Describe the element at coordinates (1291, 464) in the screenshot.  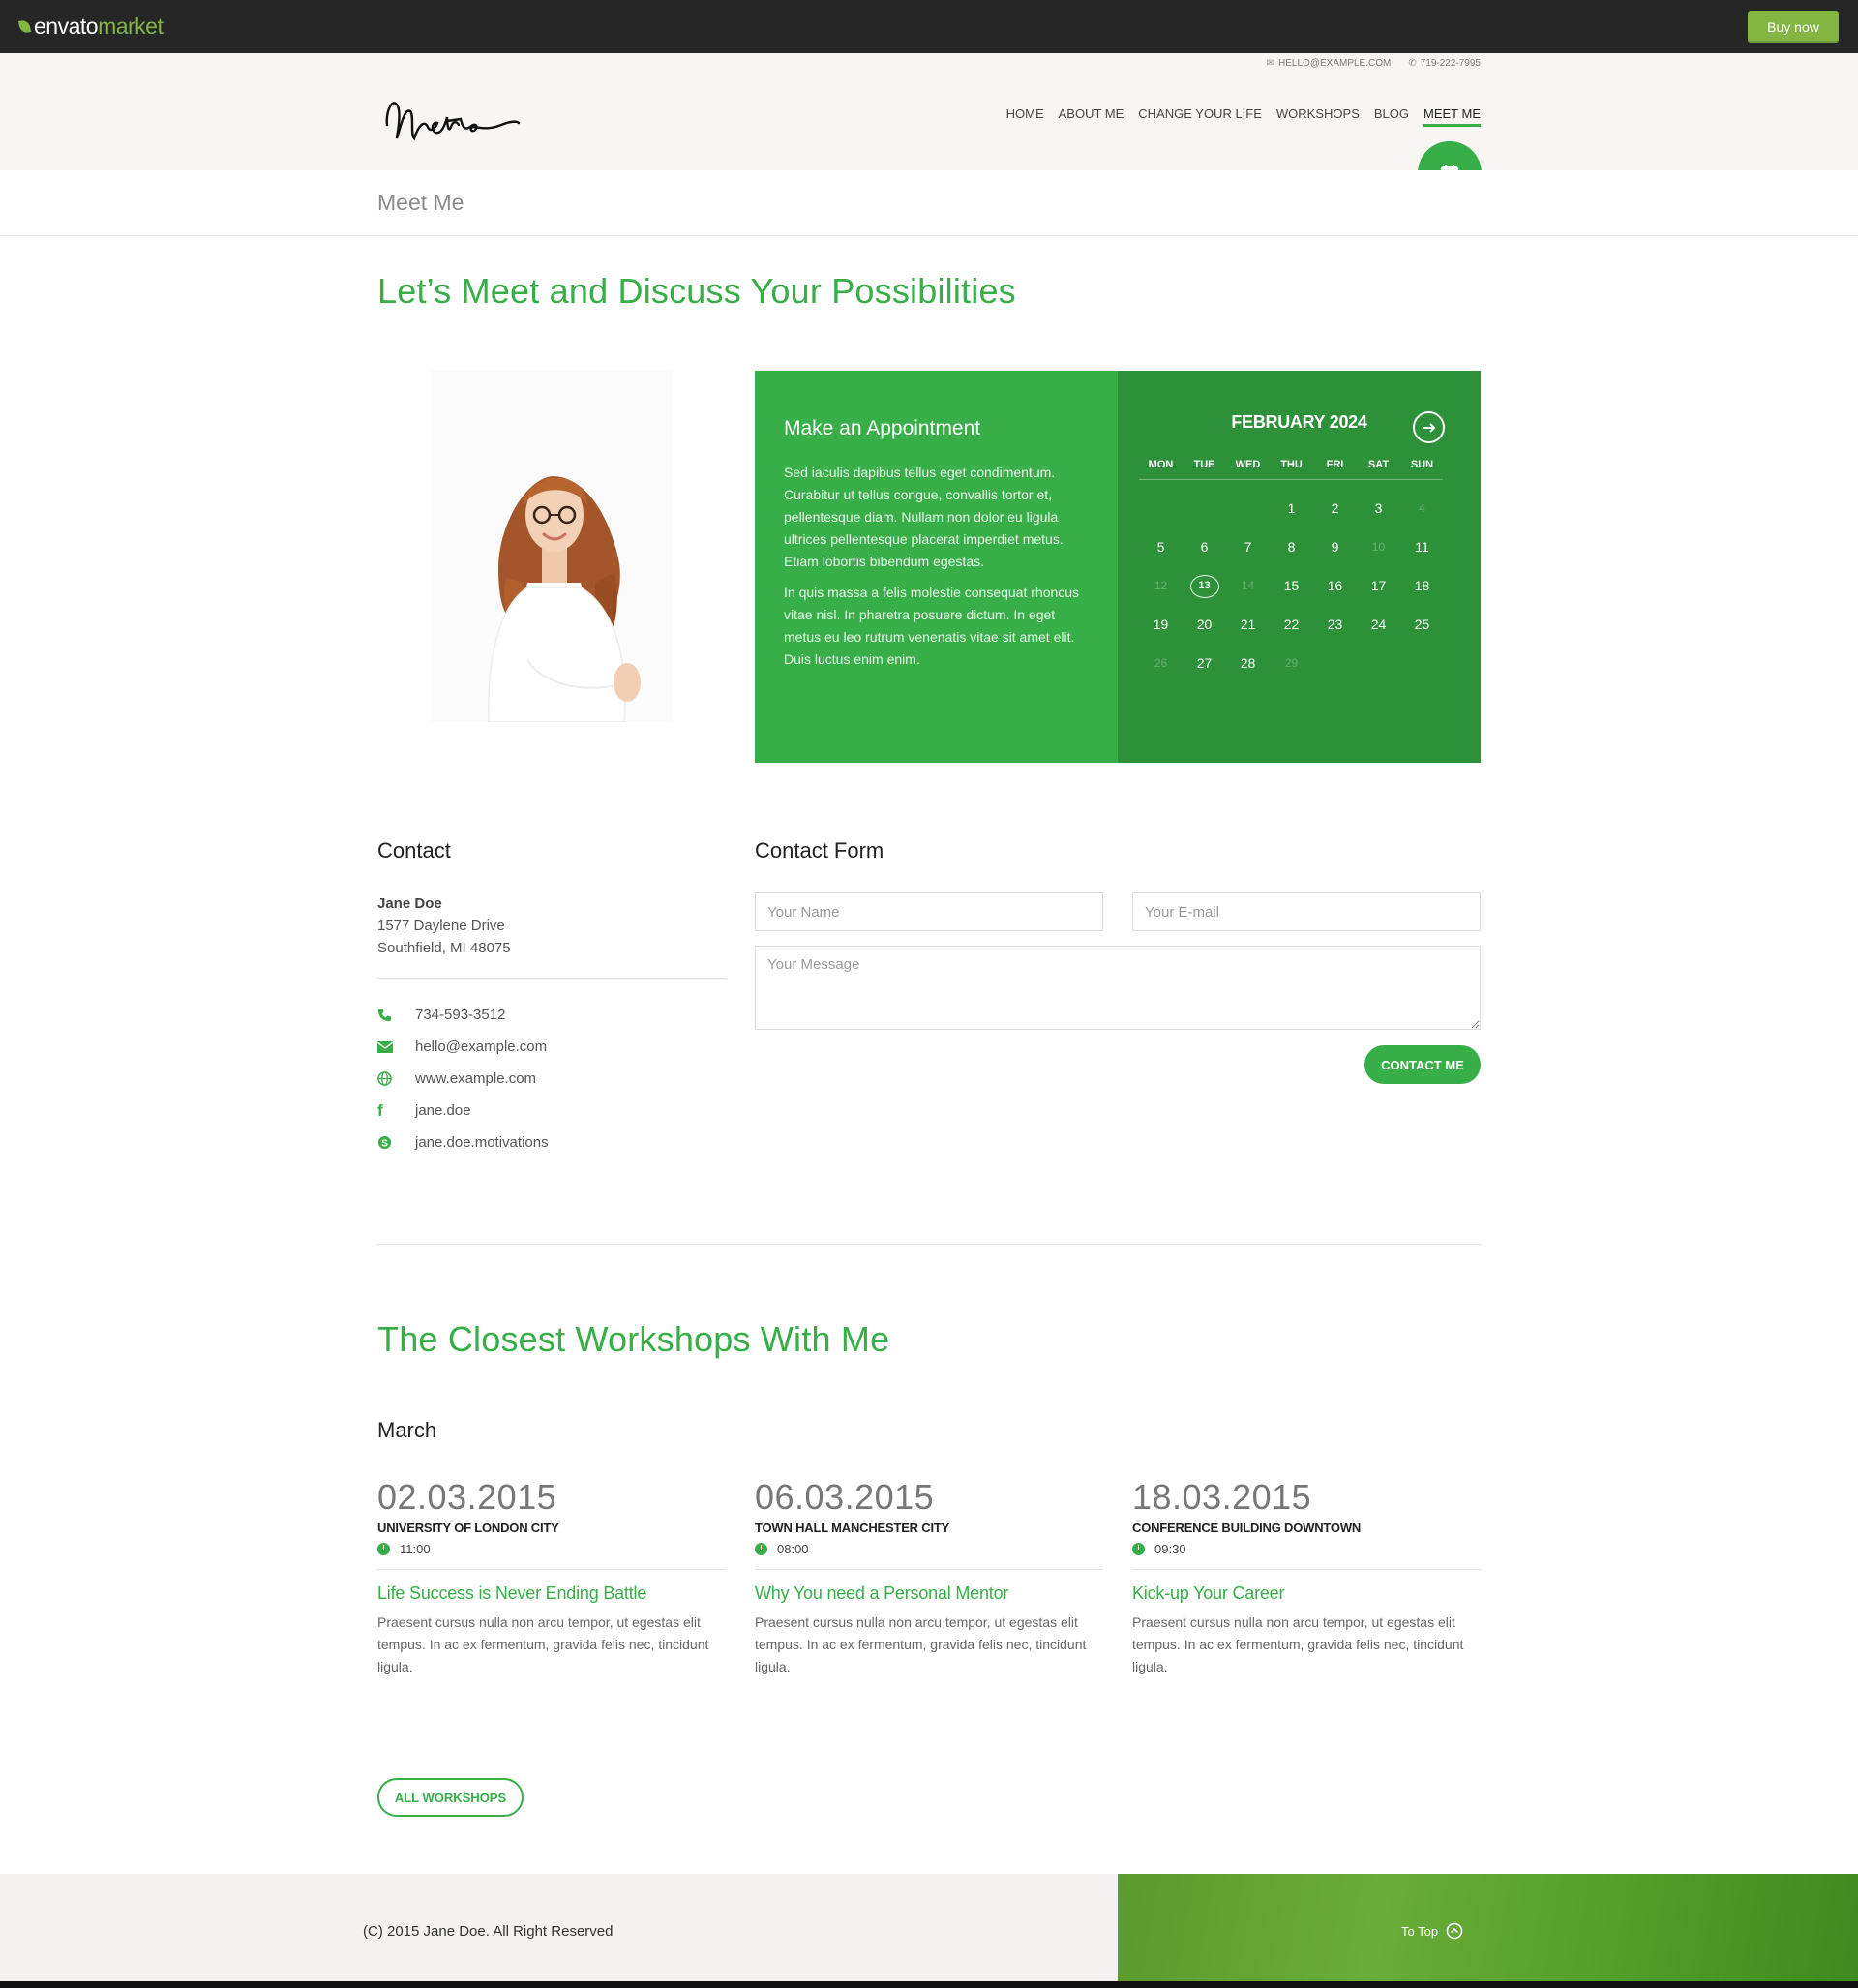
I see `calendar-weekday: THU` at that location.